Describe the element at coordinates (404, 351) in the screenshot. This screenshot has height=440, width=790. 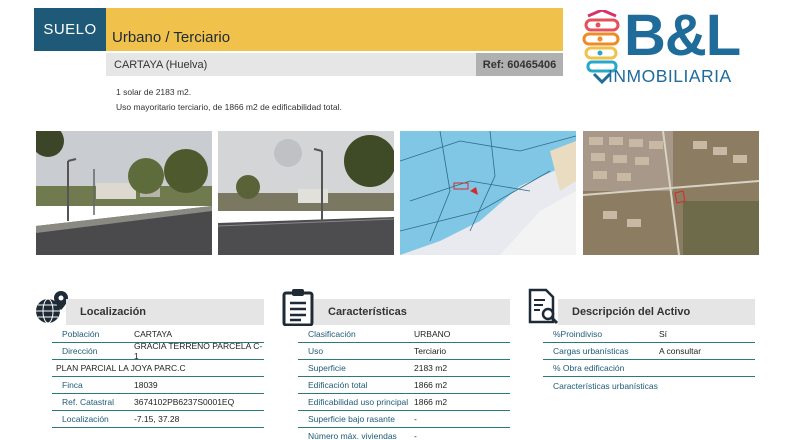
I see `caracteristicas-row: Uso Terciario` at that location.